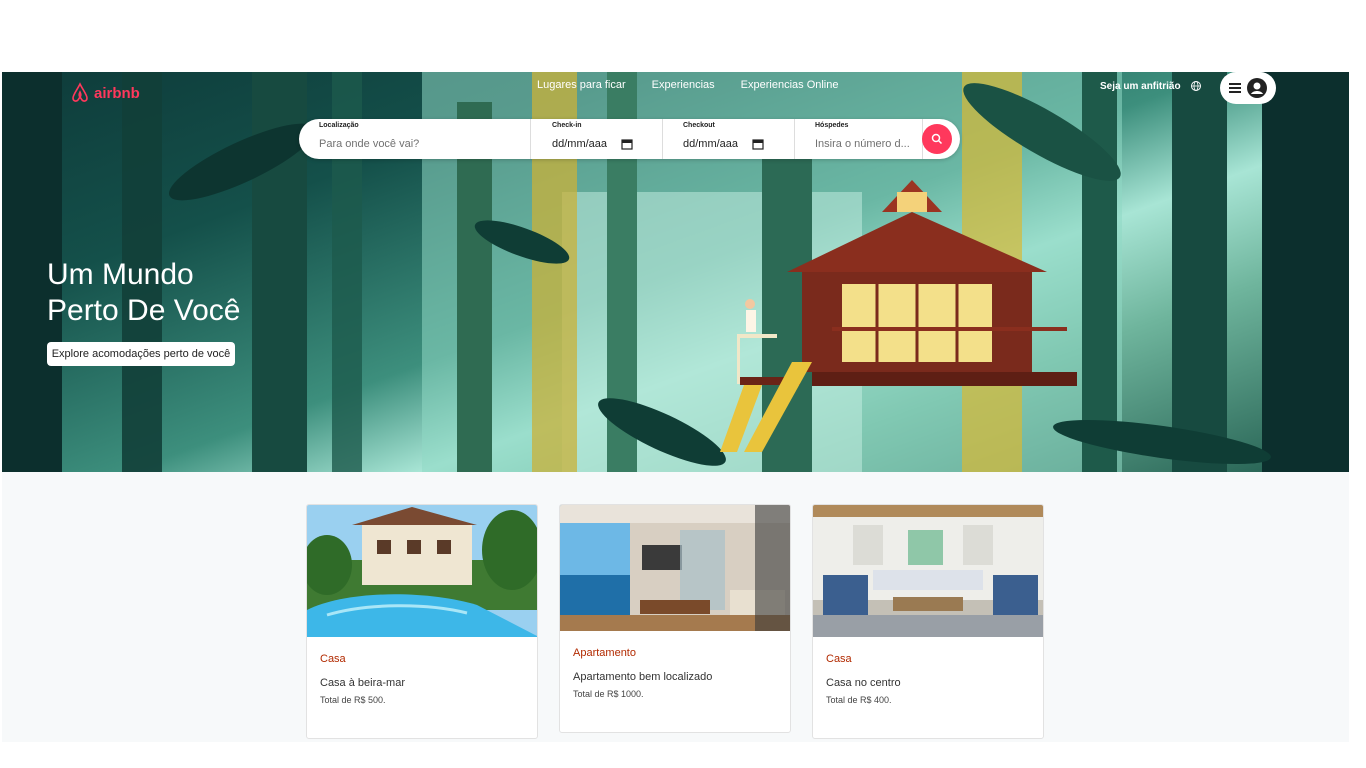 This screenshot has height=768, width=1366. I want to click on location-field: Localização Para onde você vai?, so click(415, 139).